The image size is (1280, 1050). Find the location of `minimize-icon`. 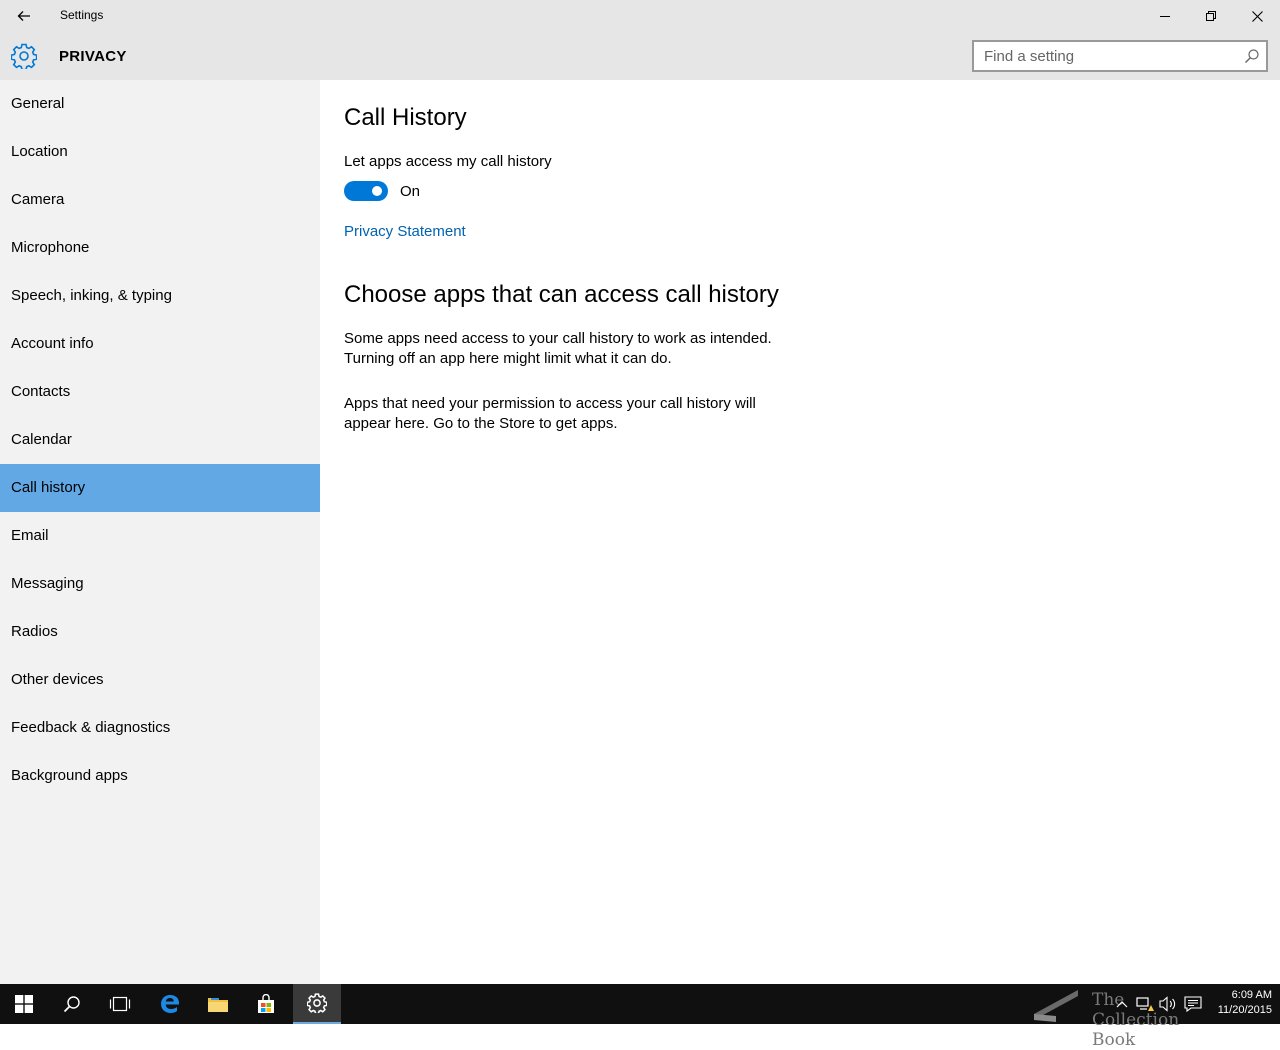

minimize-icon is located at coordinates (1165, 16).